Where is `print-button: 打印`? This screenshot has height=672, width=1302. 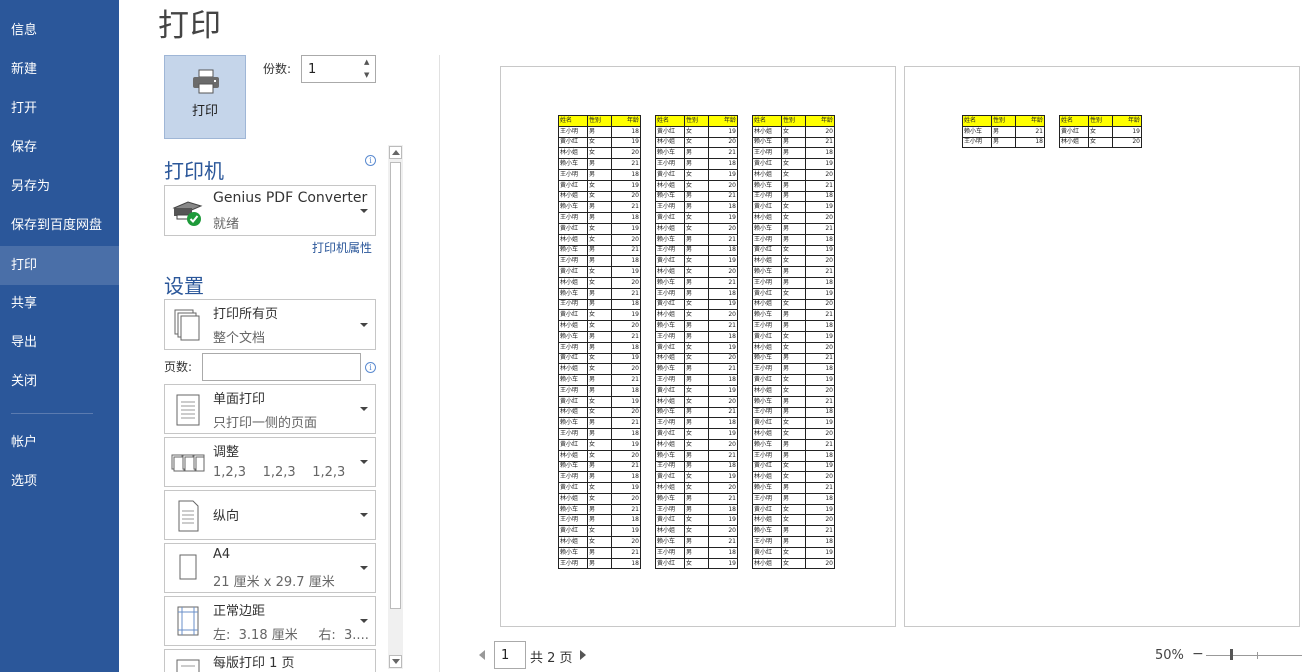 print-button: 打印 is located at coordinates (205, 97).